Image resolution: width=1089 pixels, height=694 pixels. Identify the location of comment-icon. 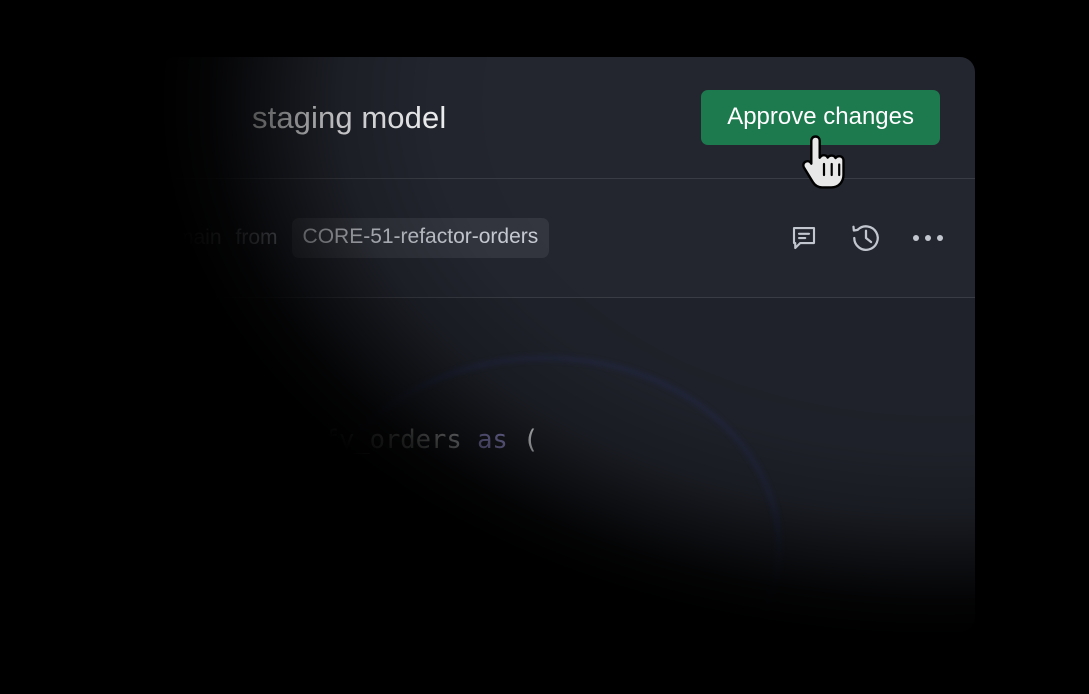
(804, 238).